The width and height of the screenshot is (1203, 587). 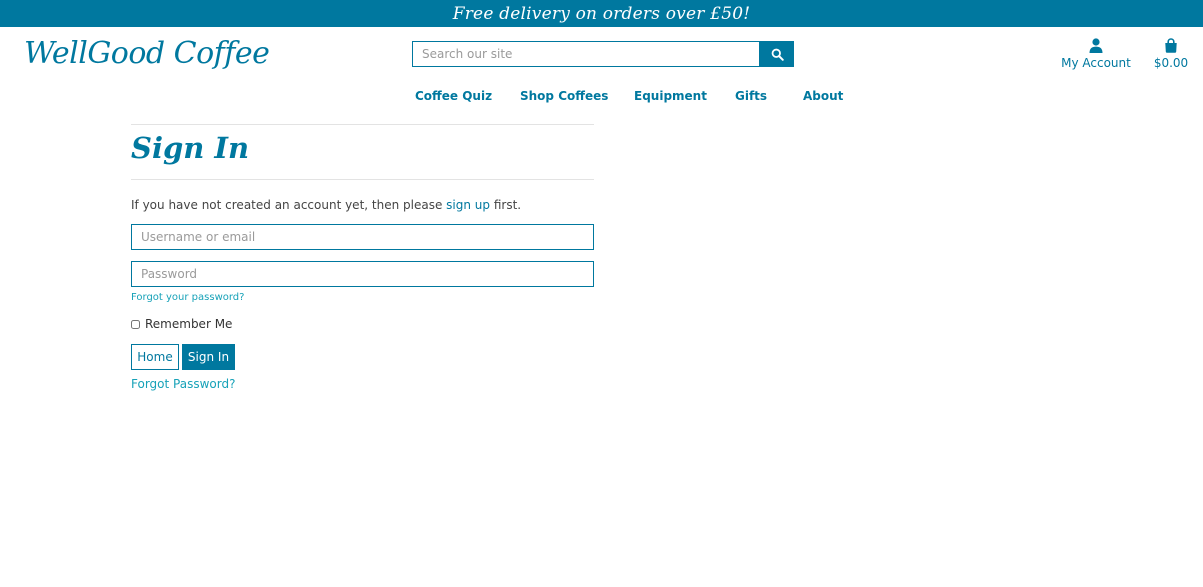 I want to click on site-logo: WellGood Coffee, so click(x=147, y=53).